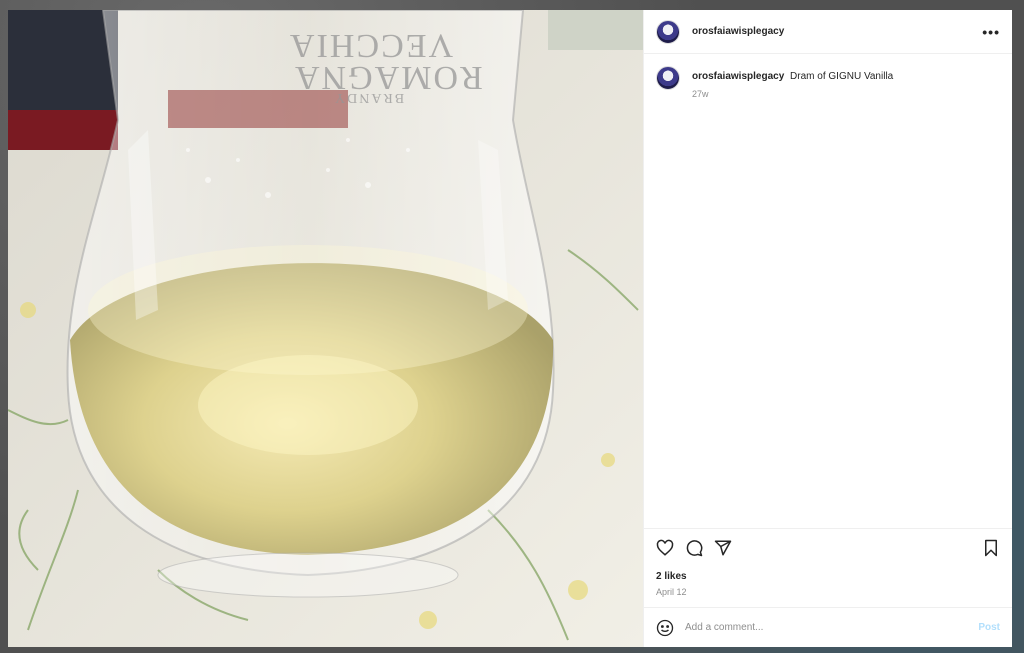 Image resolution: width=1024 pixels, height=653 pixels. What do you see at coordinates (989, 627) in the screenshot?
I see `post-comment-button: Post` at bounding box center [989, 627].